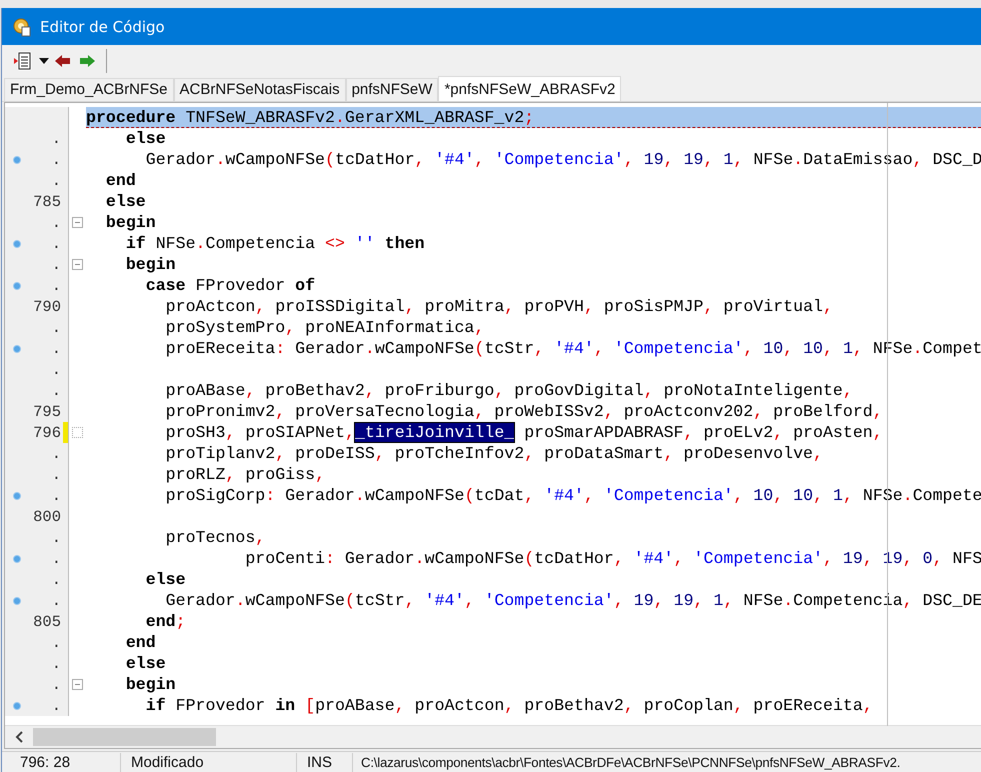 This screenshot has height=772, width=981. Describe the element at coordinates (325, 762) in the screenshot. I see `insert-mode: INS` at that location.